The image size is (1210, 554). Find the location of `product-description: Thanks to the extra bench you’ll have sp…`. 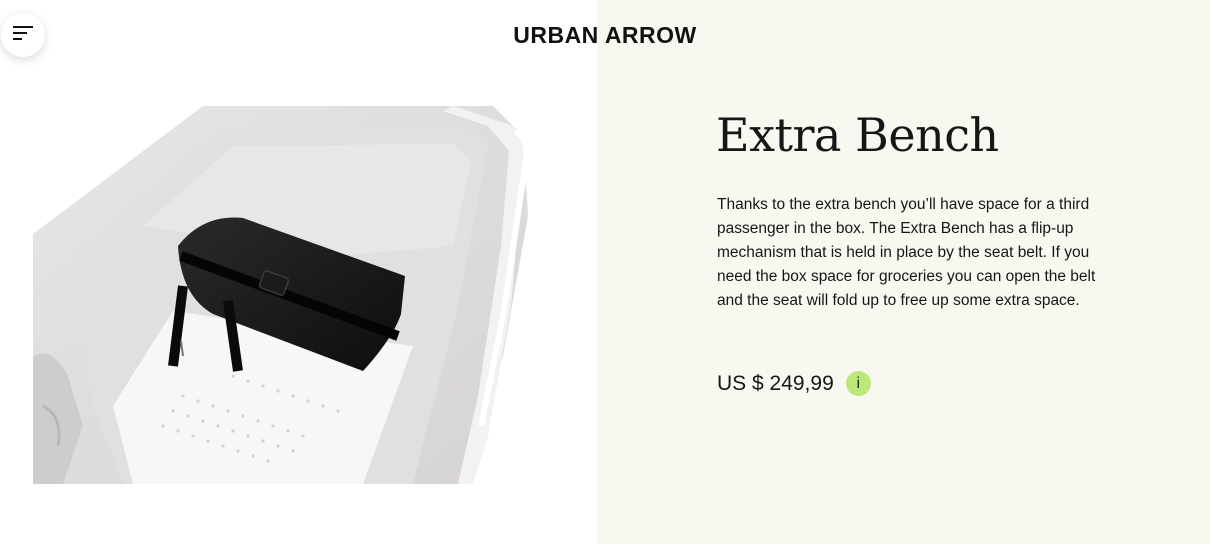

product-description: Thanks to the extra bench you’ll have sp… is located at coordinates (906, 252).